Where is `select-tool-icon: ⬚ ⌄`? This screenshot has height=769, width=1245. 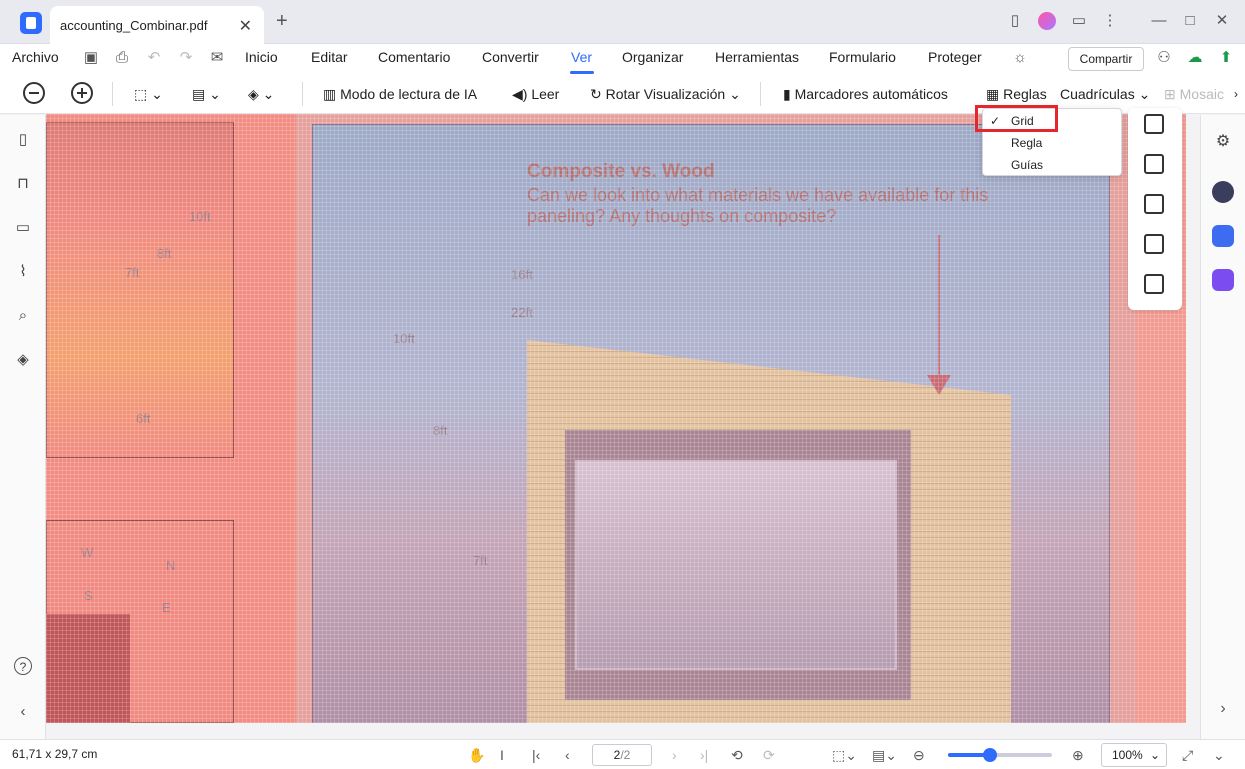 select-tool-icon: ⬚ ⌄ is located at coordinates (148, 94).